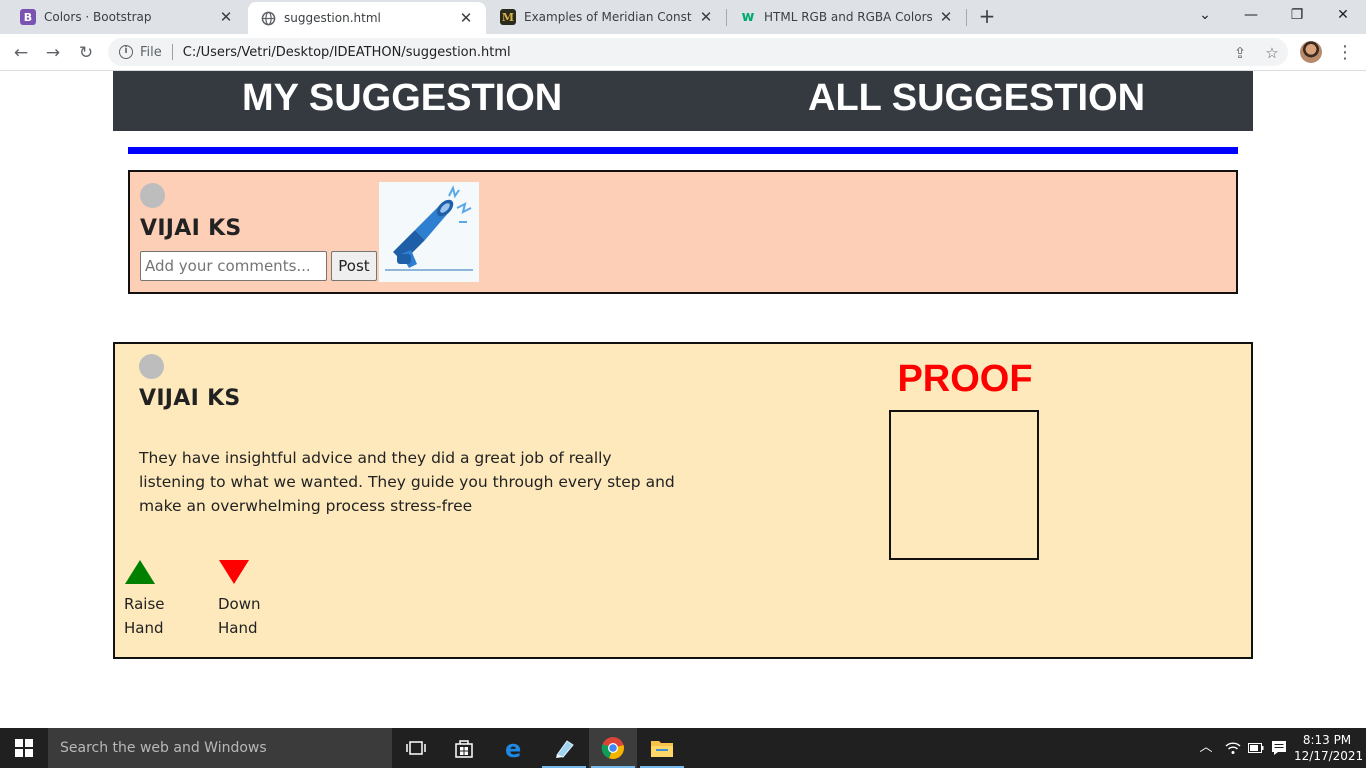 The width and height of the screenshot is (1366, 768). Describe the element at coordinates (1233, 748) in the screenshot. I see `wifi-icon` at that location.